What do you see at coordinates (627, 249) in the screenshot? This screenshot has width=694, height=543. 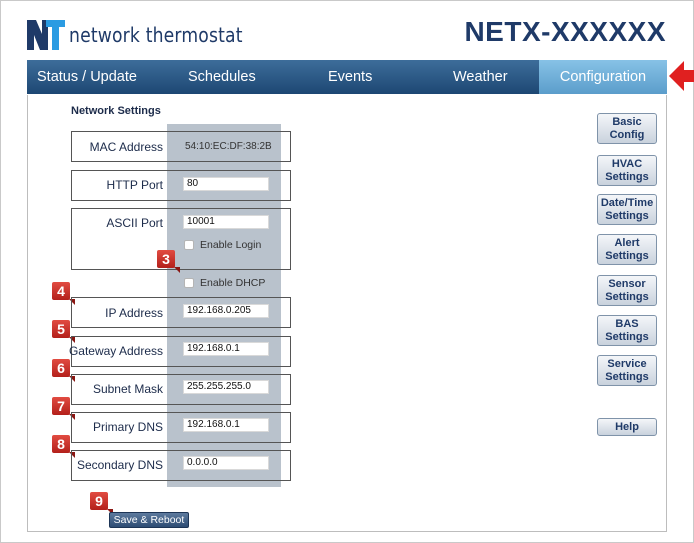 I see `alert-settings-button: Alert Settings` at bounding box center [627, 249].